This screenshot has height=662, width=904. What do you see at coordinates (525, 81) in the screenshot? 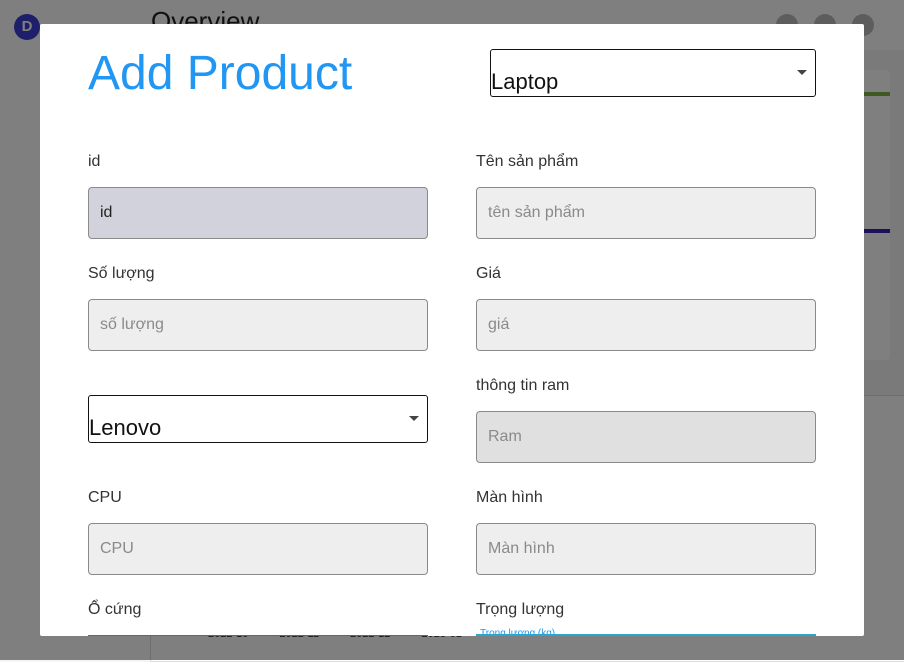
I see `category-select-value: Laptop` at bounding box center [525, 81].